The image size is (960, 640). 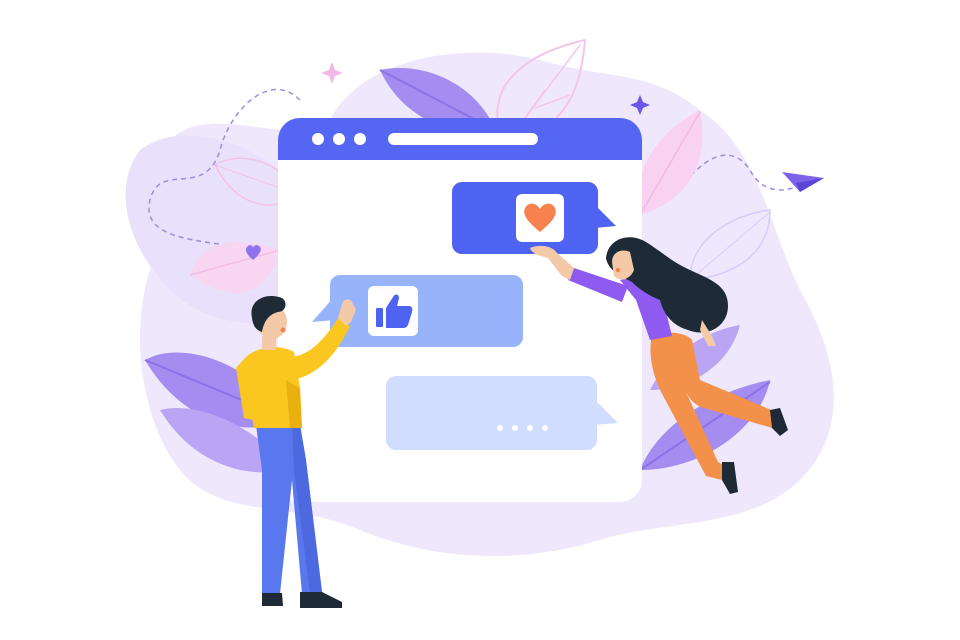 What do you see at coordinates (502, 413) in the screenshot?
I see `chat-bubble-typing` at bounding box center [502, 413].